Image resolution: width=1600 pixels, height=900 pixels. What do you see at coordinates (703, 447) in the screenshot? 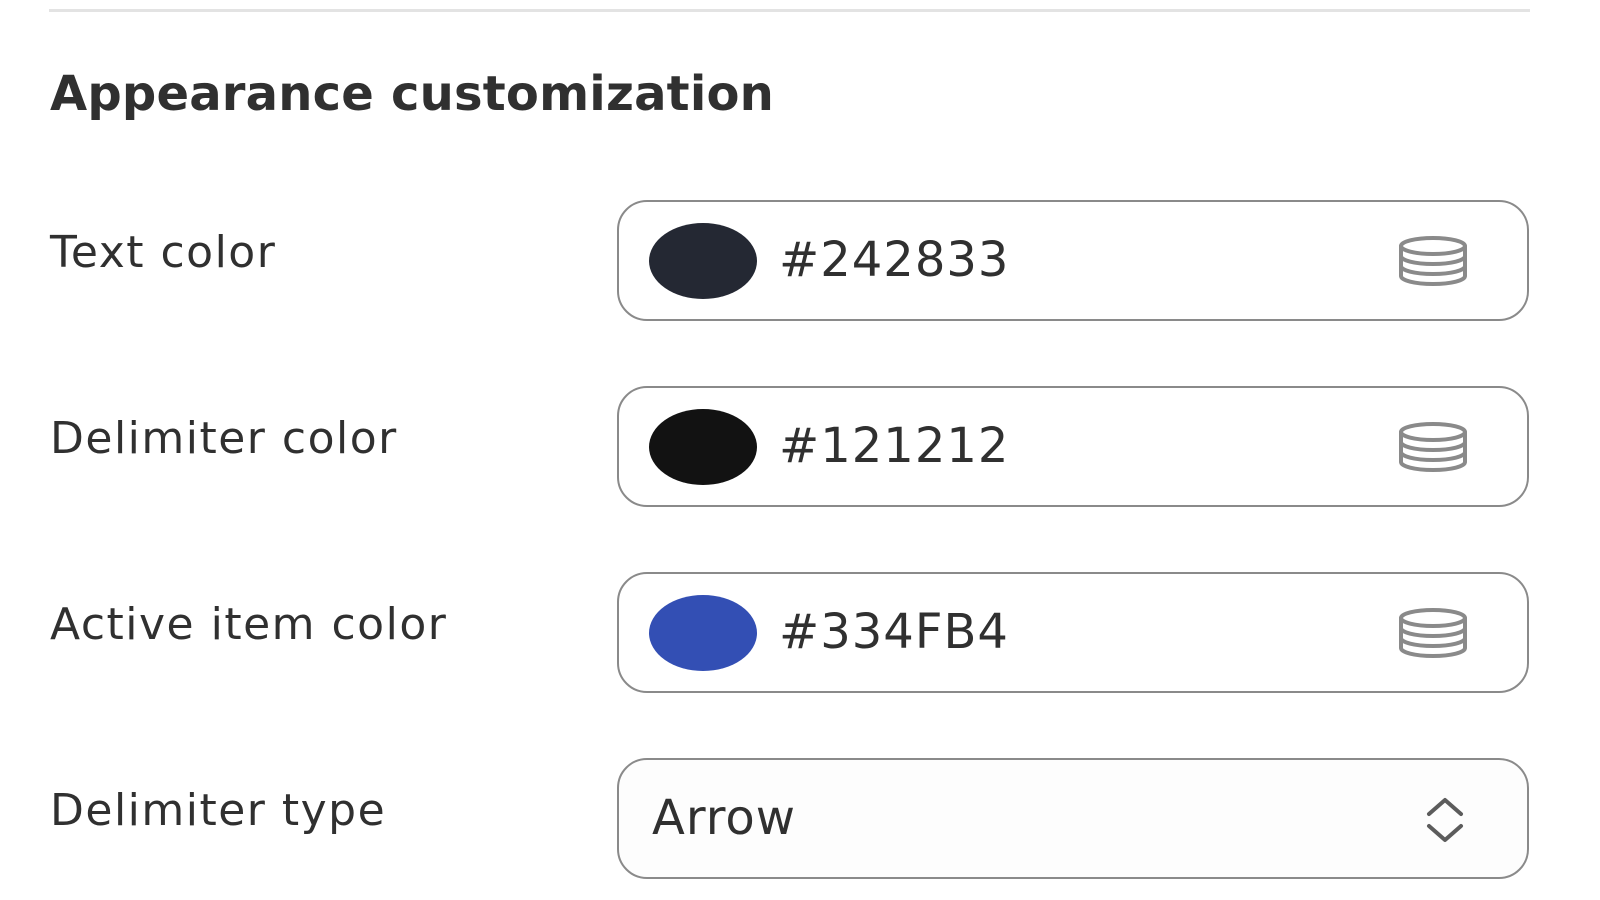
I see `delimiter-color-swatch` at bounding box center [703, 447].